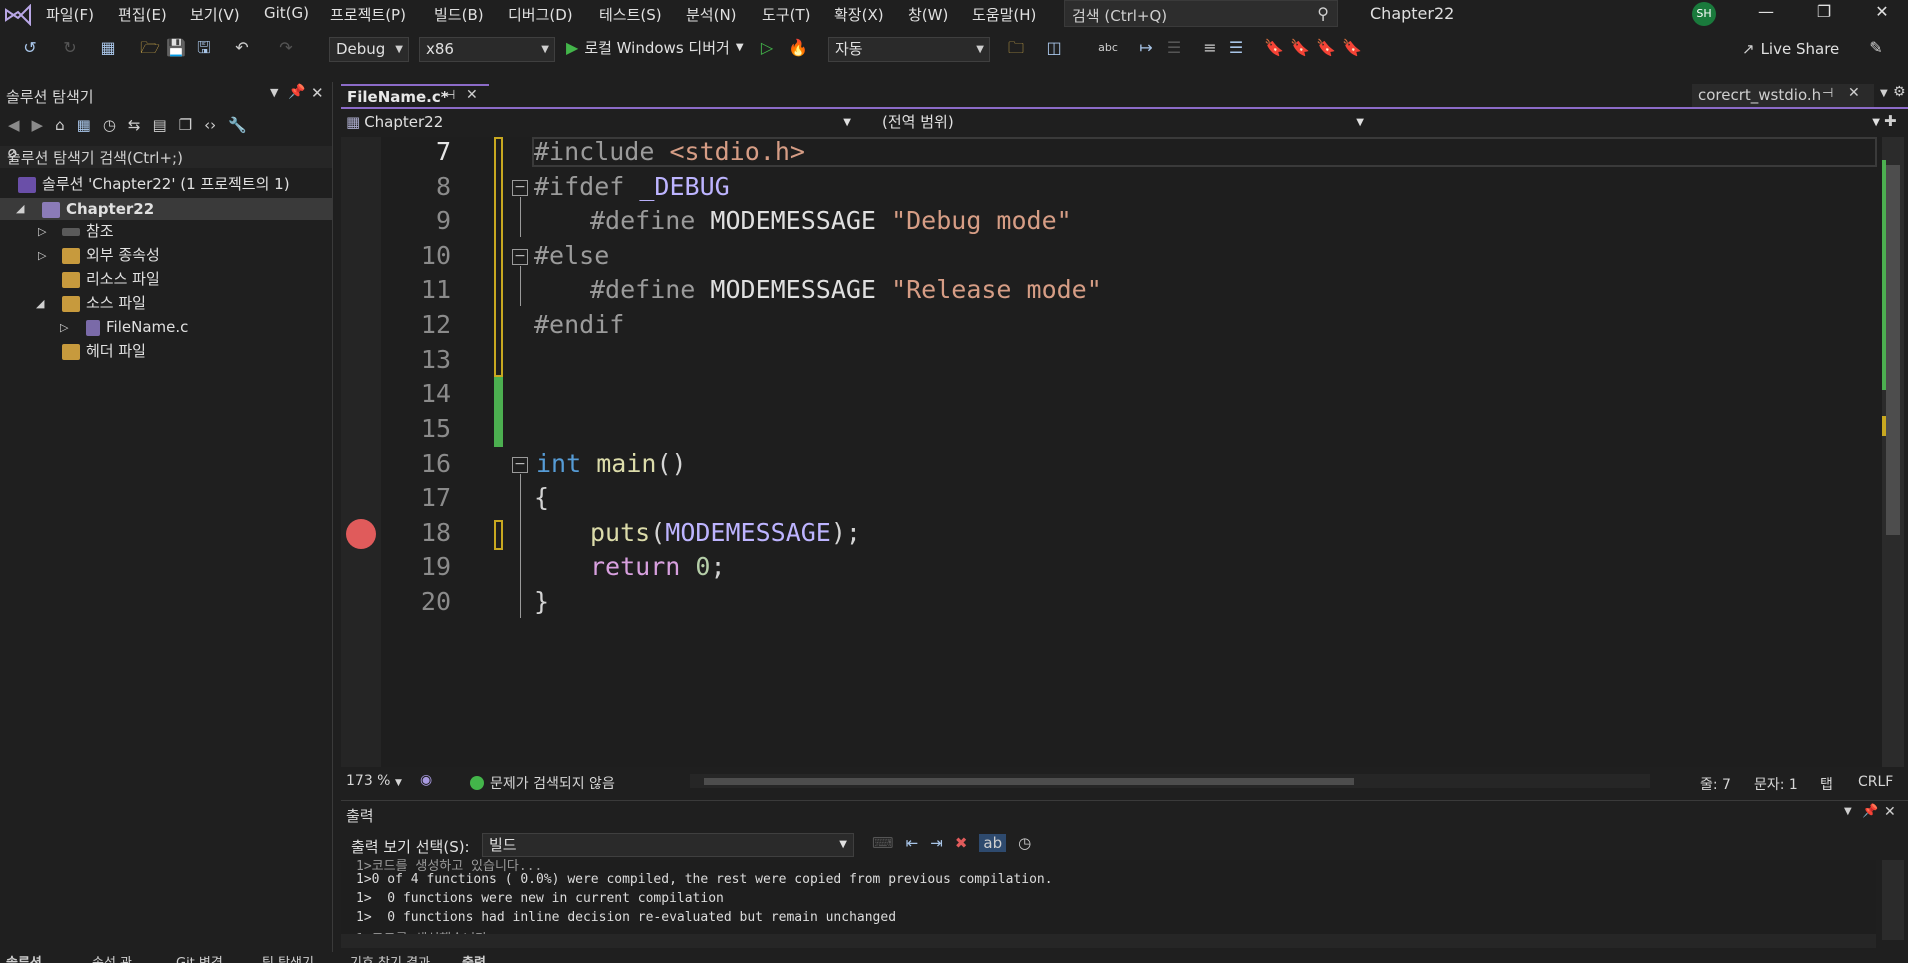  What do you see at coordinates (374, 781) in the screenshot?
I see `zoom-select: 173 % ▼` at bounding box center [374, 781].